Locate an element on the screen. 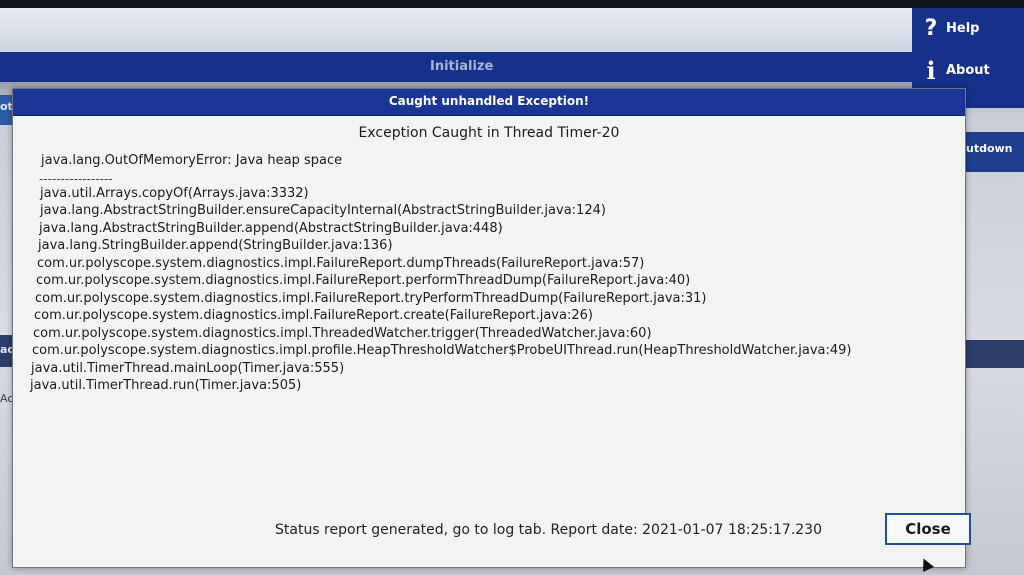 Image resolution: width=1024 pixels, height=575 pixels. dialog-title: Caught unhandled Exception! is located at coordinates (489, 101).